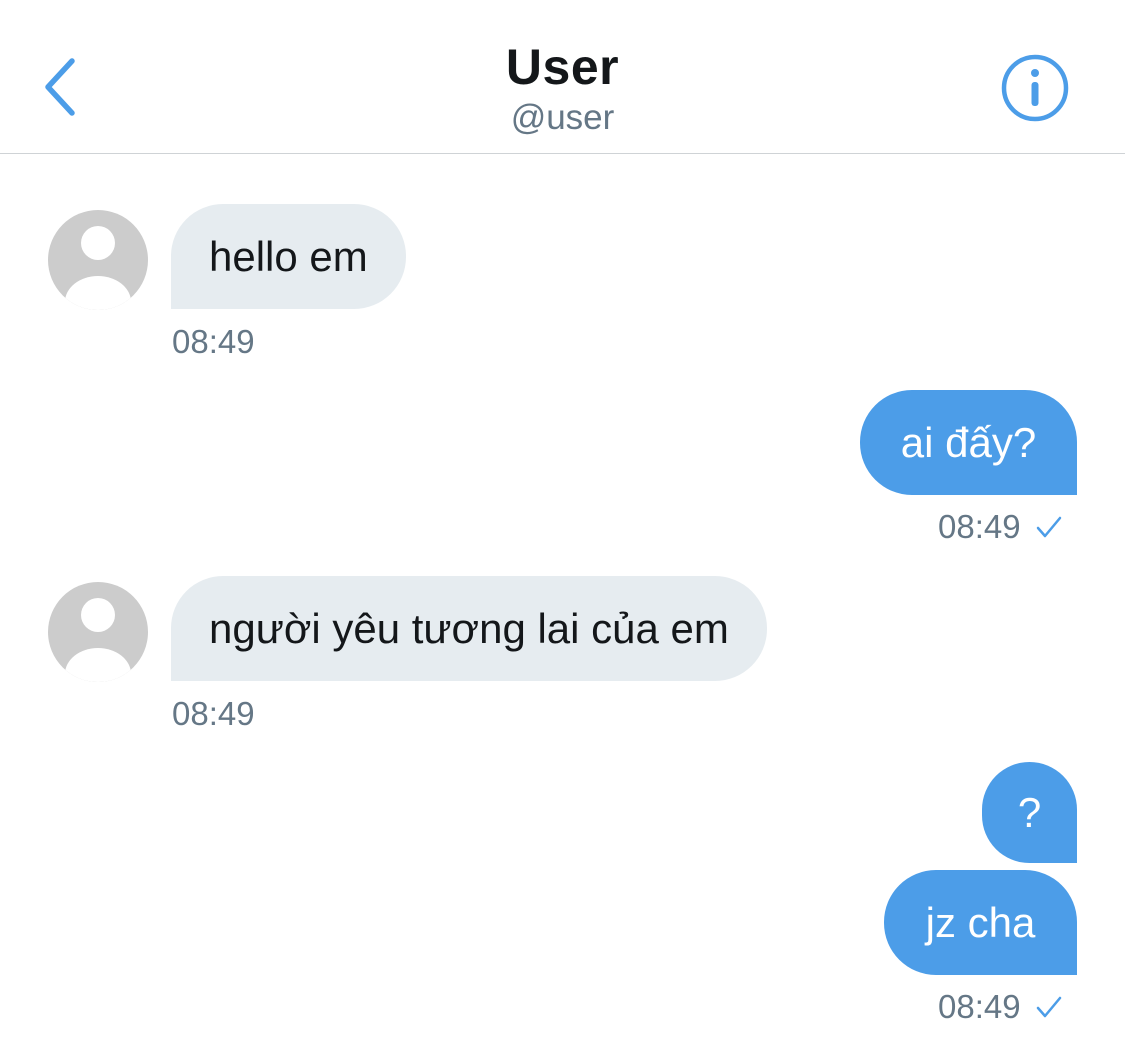 This screenshot has height=1063, width=1125. I want to click on conversation-header: User @user, so click(562, 77).